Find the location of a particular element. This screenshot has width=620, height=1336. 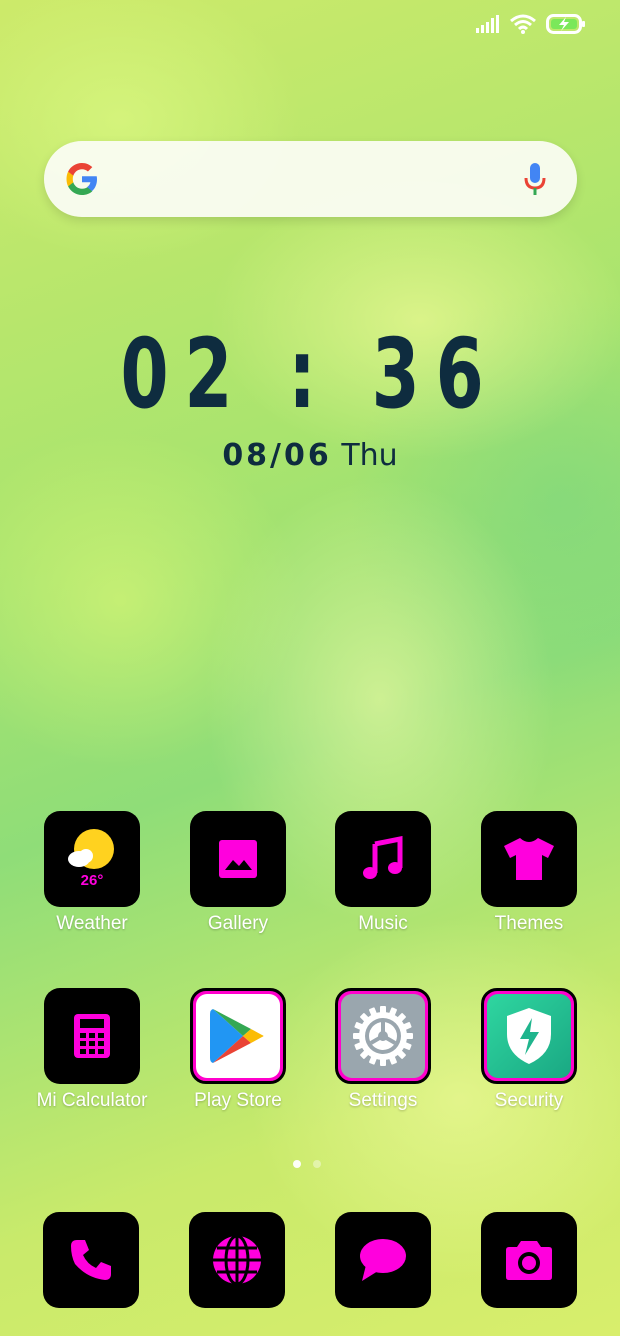

shield-bolt-icon is located at coordinates (529, 1036).